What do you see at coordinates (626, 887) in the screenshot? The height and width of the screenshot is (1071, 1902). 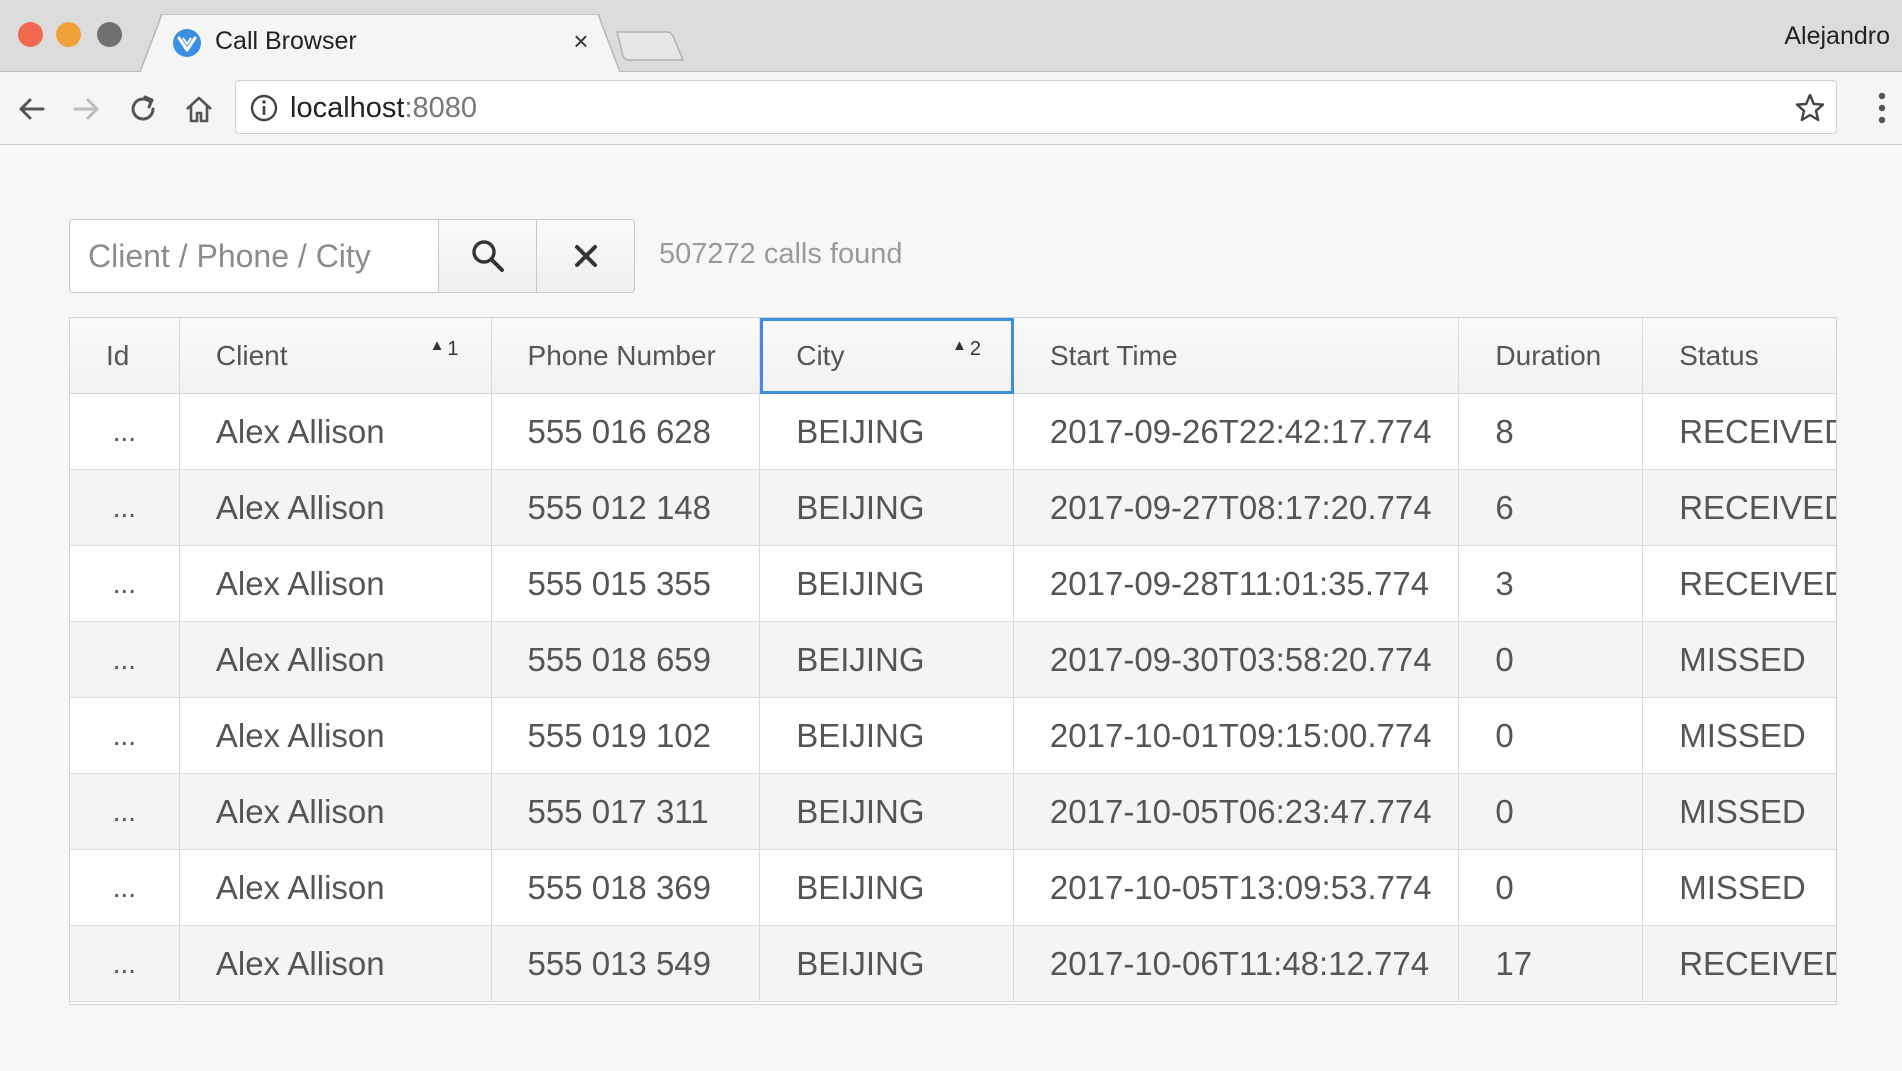 I see `cell-phone: 555 018 369` at bounding box center [626, 887].